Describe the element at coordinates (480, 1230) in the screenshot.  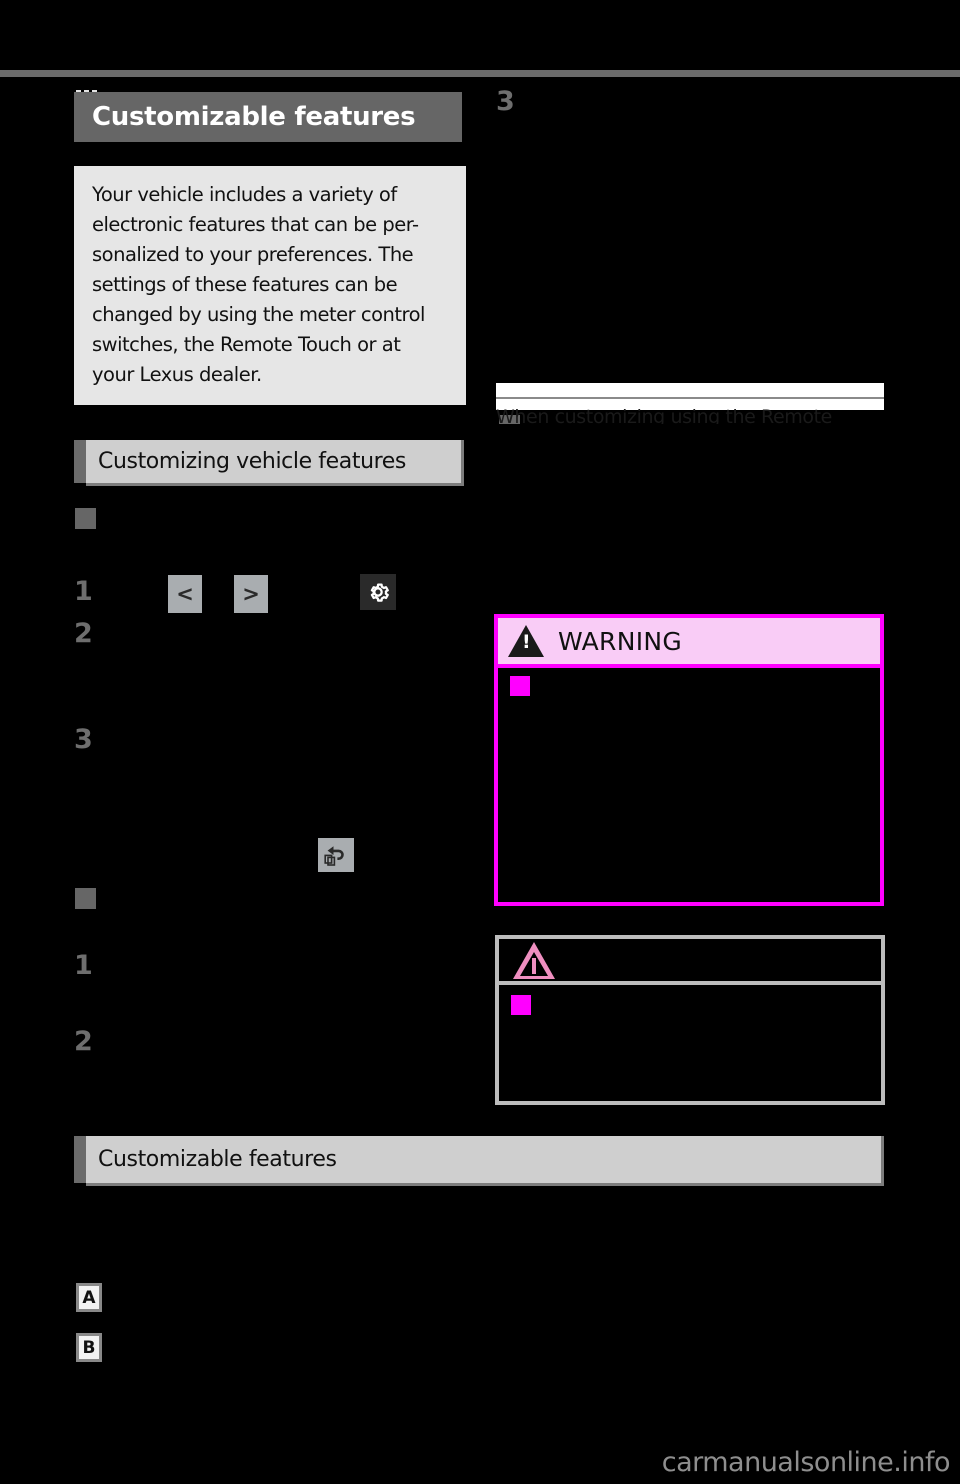
I see `redacted-table-intro-text` at that location.